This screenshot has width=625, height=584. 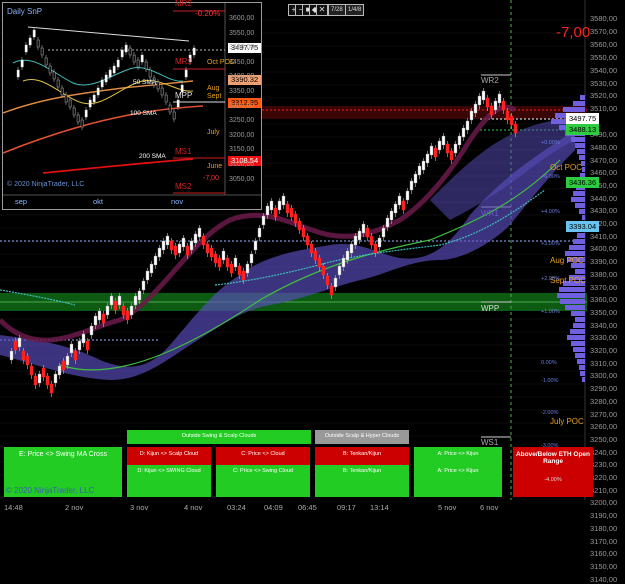 What do you see at coordinates (362, 437) in the screenshot?
I see `signal-header-scalp-hyper: Outside Scalp & Hyper Clouds` at bounding box center [362, 437].